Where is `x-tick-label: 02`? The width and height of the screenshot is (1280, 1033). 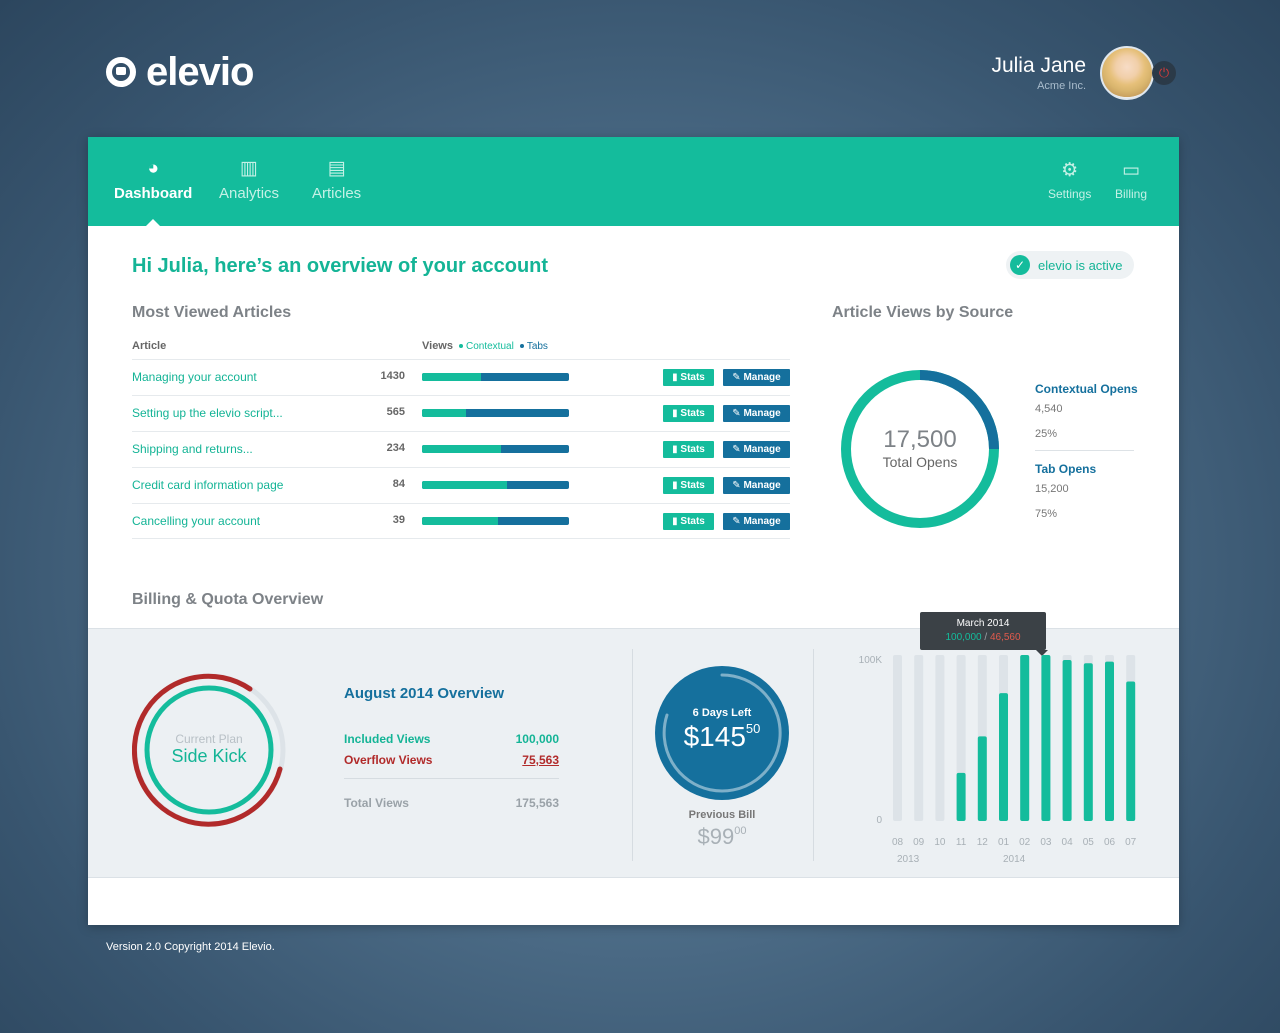
x-tick-label: 02 is located at coordinates (1025, 842).